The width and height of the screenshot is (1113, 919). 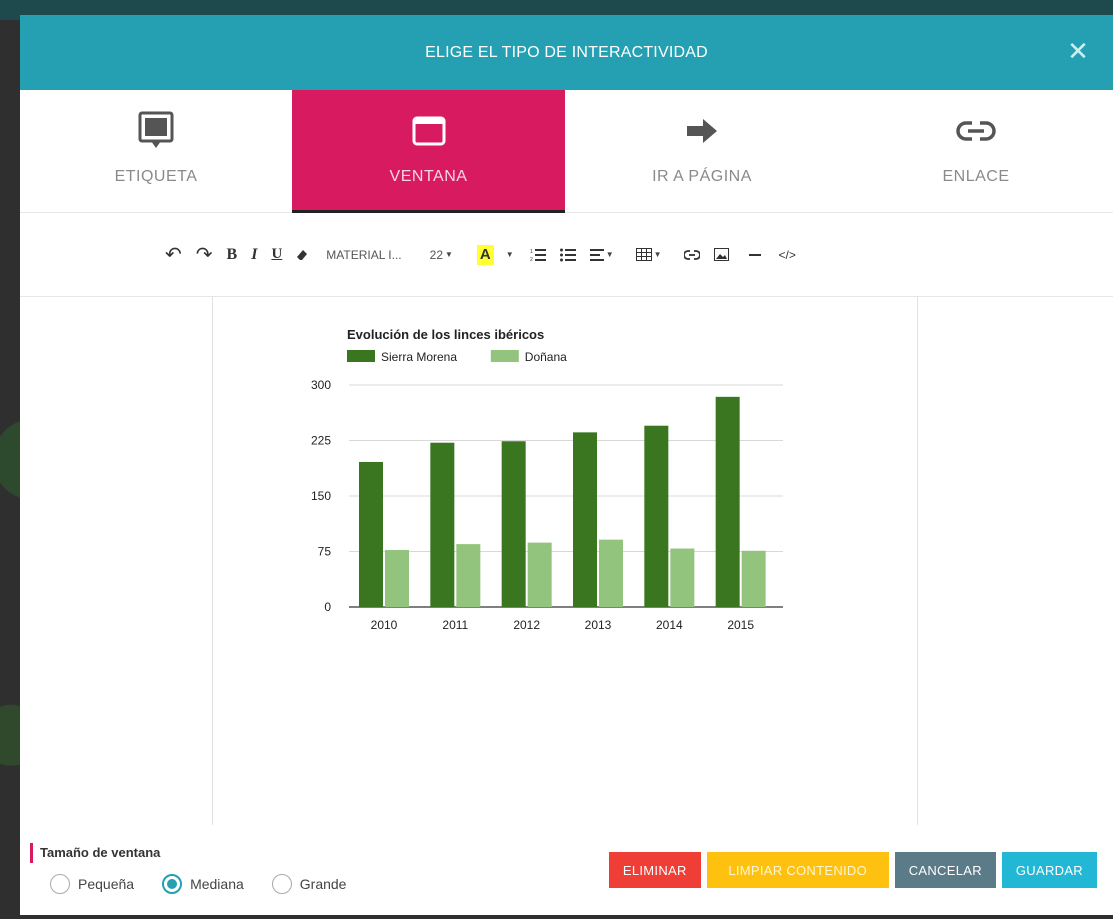 I want to click on radio-pequena: Pequeña, so click(x=92, y=884).